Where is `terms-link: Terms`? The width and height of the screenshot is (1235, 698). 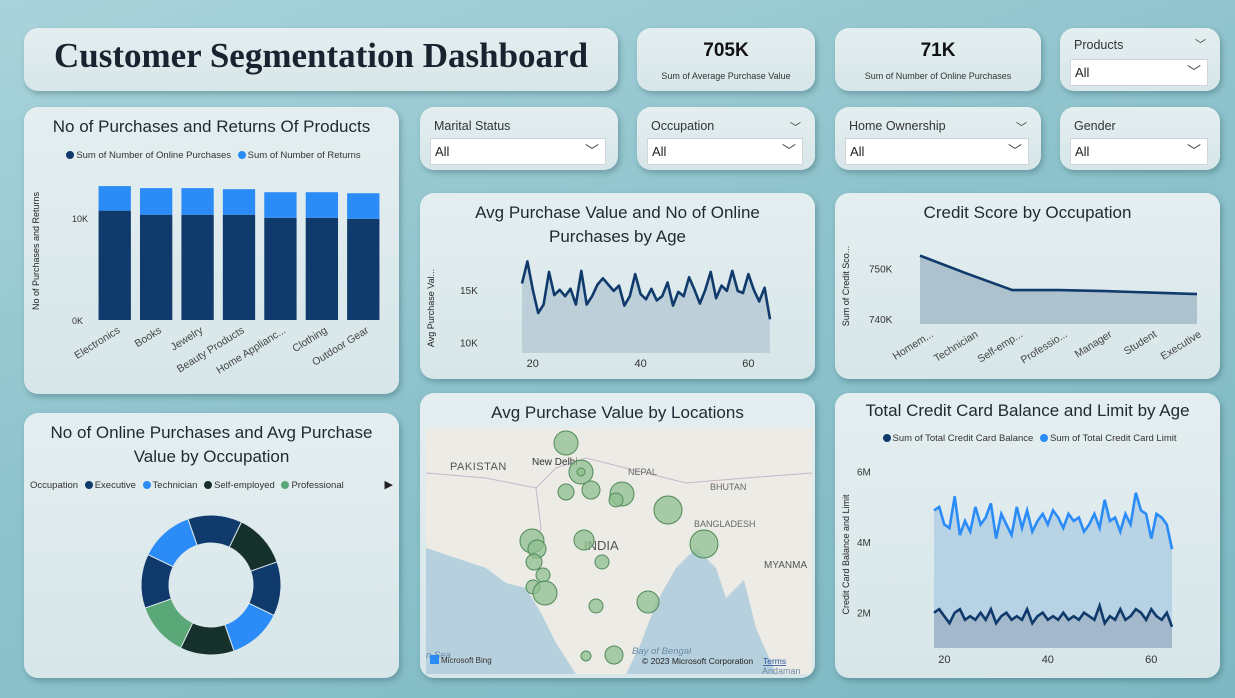 terms-link: Terms is located at coordinates (774, 661).